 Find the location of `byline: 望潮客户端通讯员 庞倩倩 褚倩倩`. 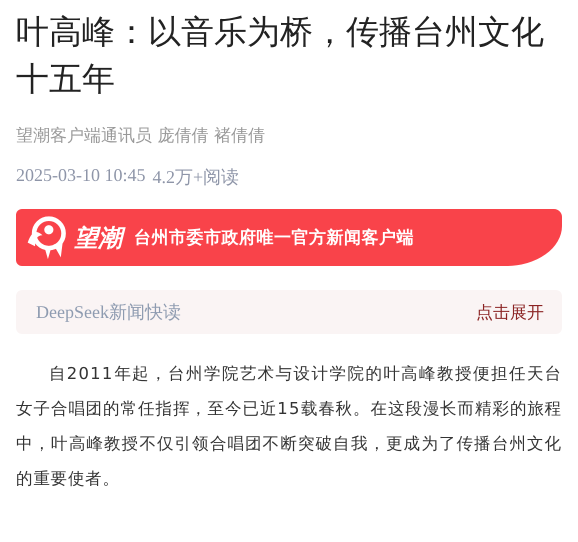

byline: 望潮客户端通讯员 庞倩倩 褚倩倩 is located at coordinates (141, 136).